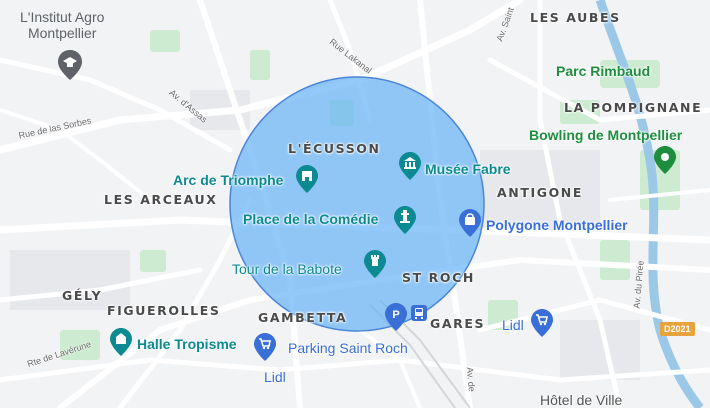  What do you see at coordinates (334, 148) in the screenshot?
I see `district-label: L'ÉCUSSON` at bounding box center [334, 148].